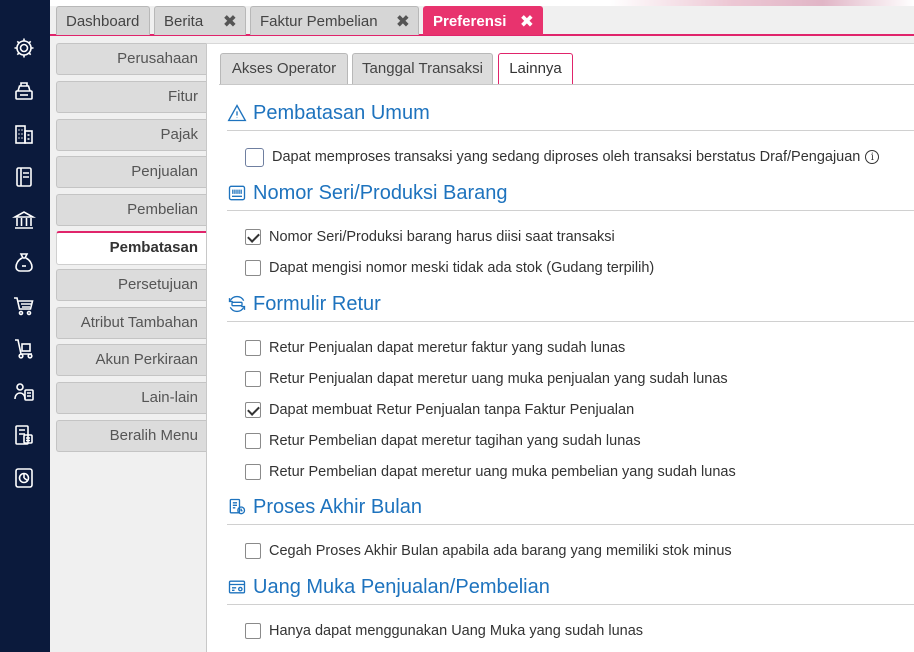  Describe the element at coordinates (304, 304) in the screenshot. I see `section-title: Formulir Retur` at that location.